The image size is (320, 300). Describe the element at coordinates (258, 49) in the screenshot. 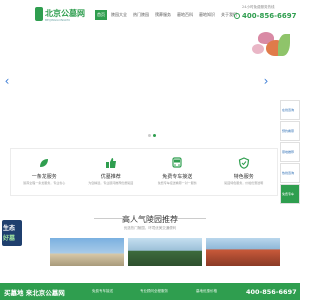

I see `flower-decoration` at that location.